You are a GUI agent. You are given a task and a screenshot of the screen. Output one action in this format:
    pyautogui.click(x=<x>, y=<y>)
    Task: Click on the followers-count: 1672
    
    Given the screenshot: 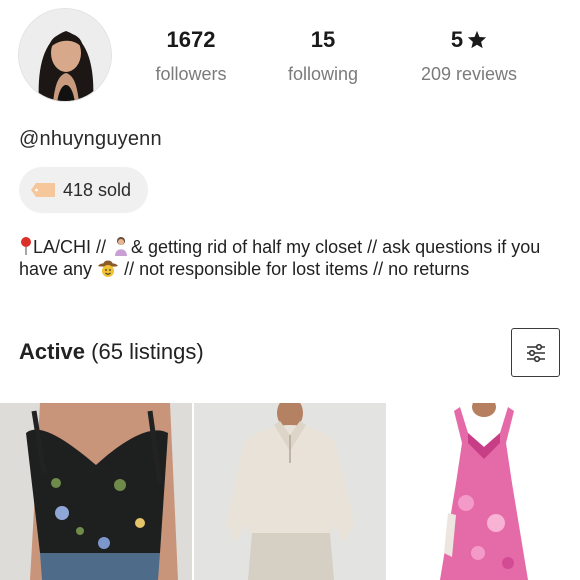 What is the action you would take?
    pyautogui.click(x=191, y=39)
    